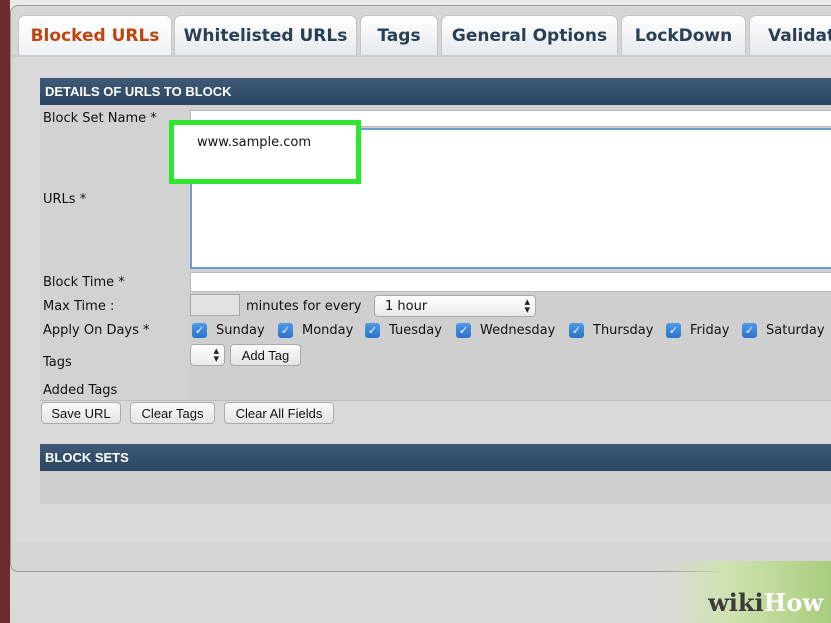  What do you see at coordinates (463, 330) in the screenshot?
I see `checkbox-wednesday: ✓` at bounding box center [463, 330].